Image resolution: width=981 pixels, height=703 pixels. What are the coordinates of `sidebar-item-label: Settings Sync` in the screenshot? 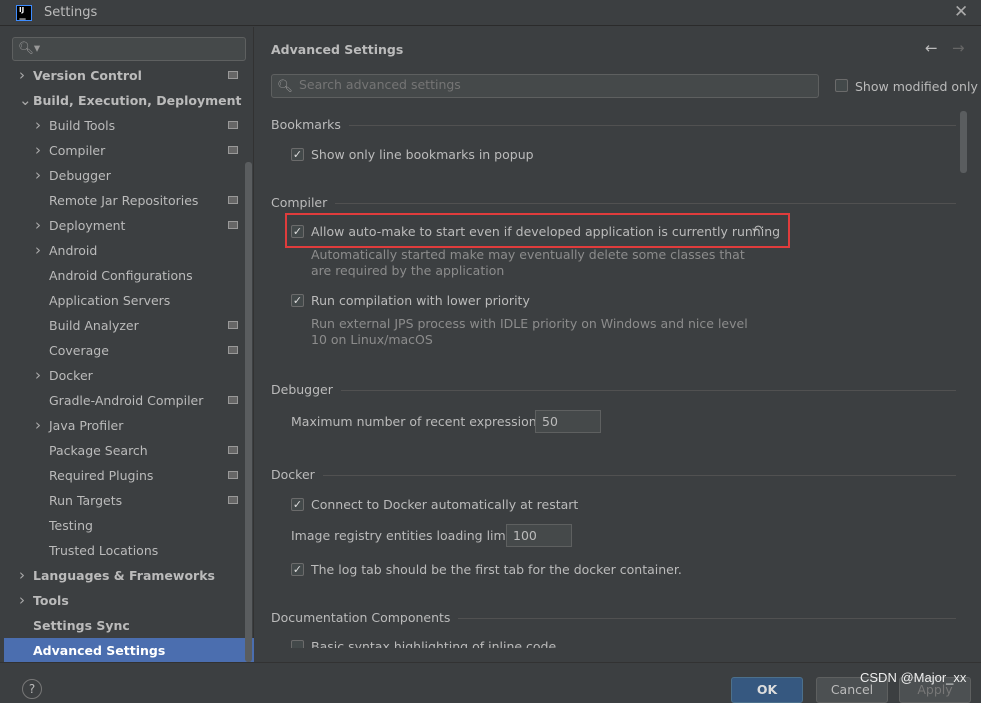 It's located at (81, 625).